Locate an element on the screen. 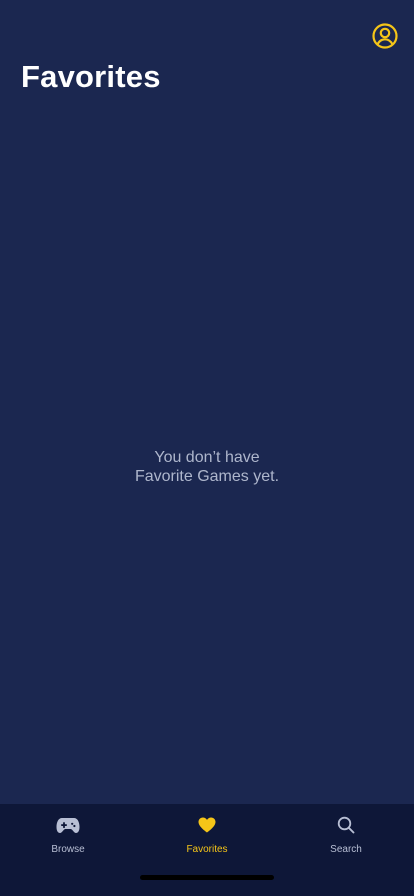  tab-favorites: Favorites is located at coordinates (207, 837).